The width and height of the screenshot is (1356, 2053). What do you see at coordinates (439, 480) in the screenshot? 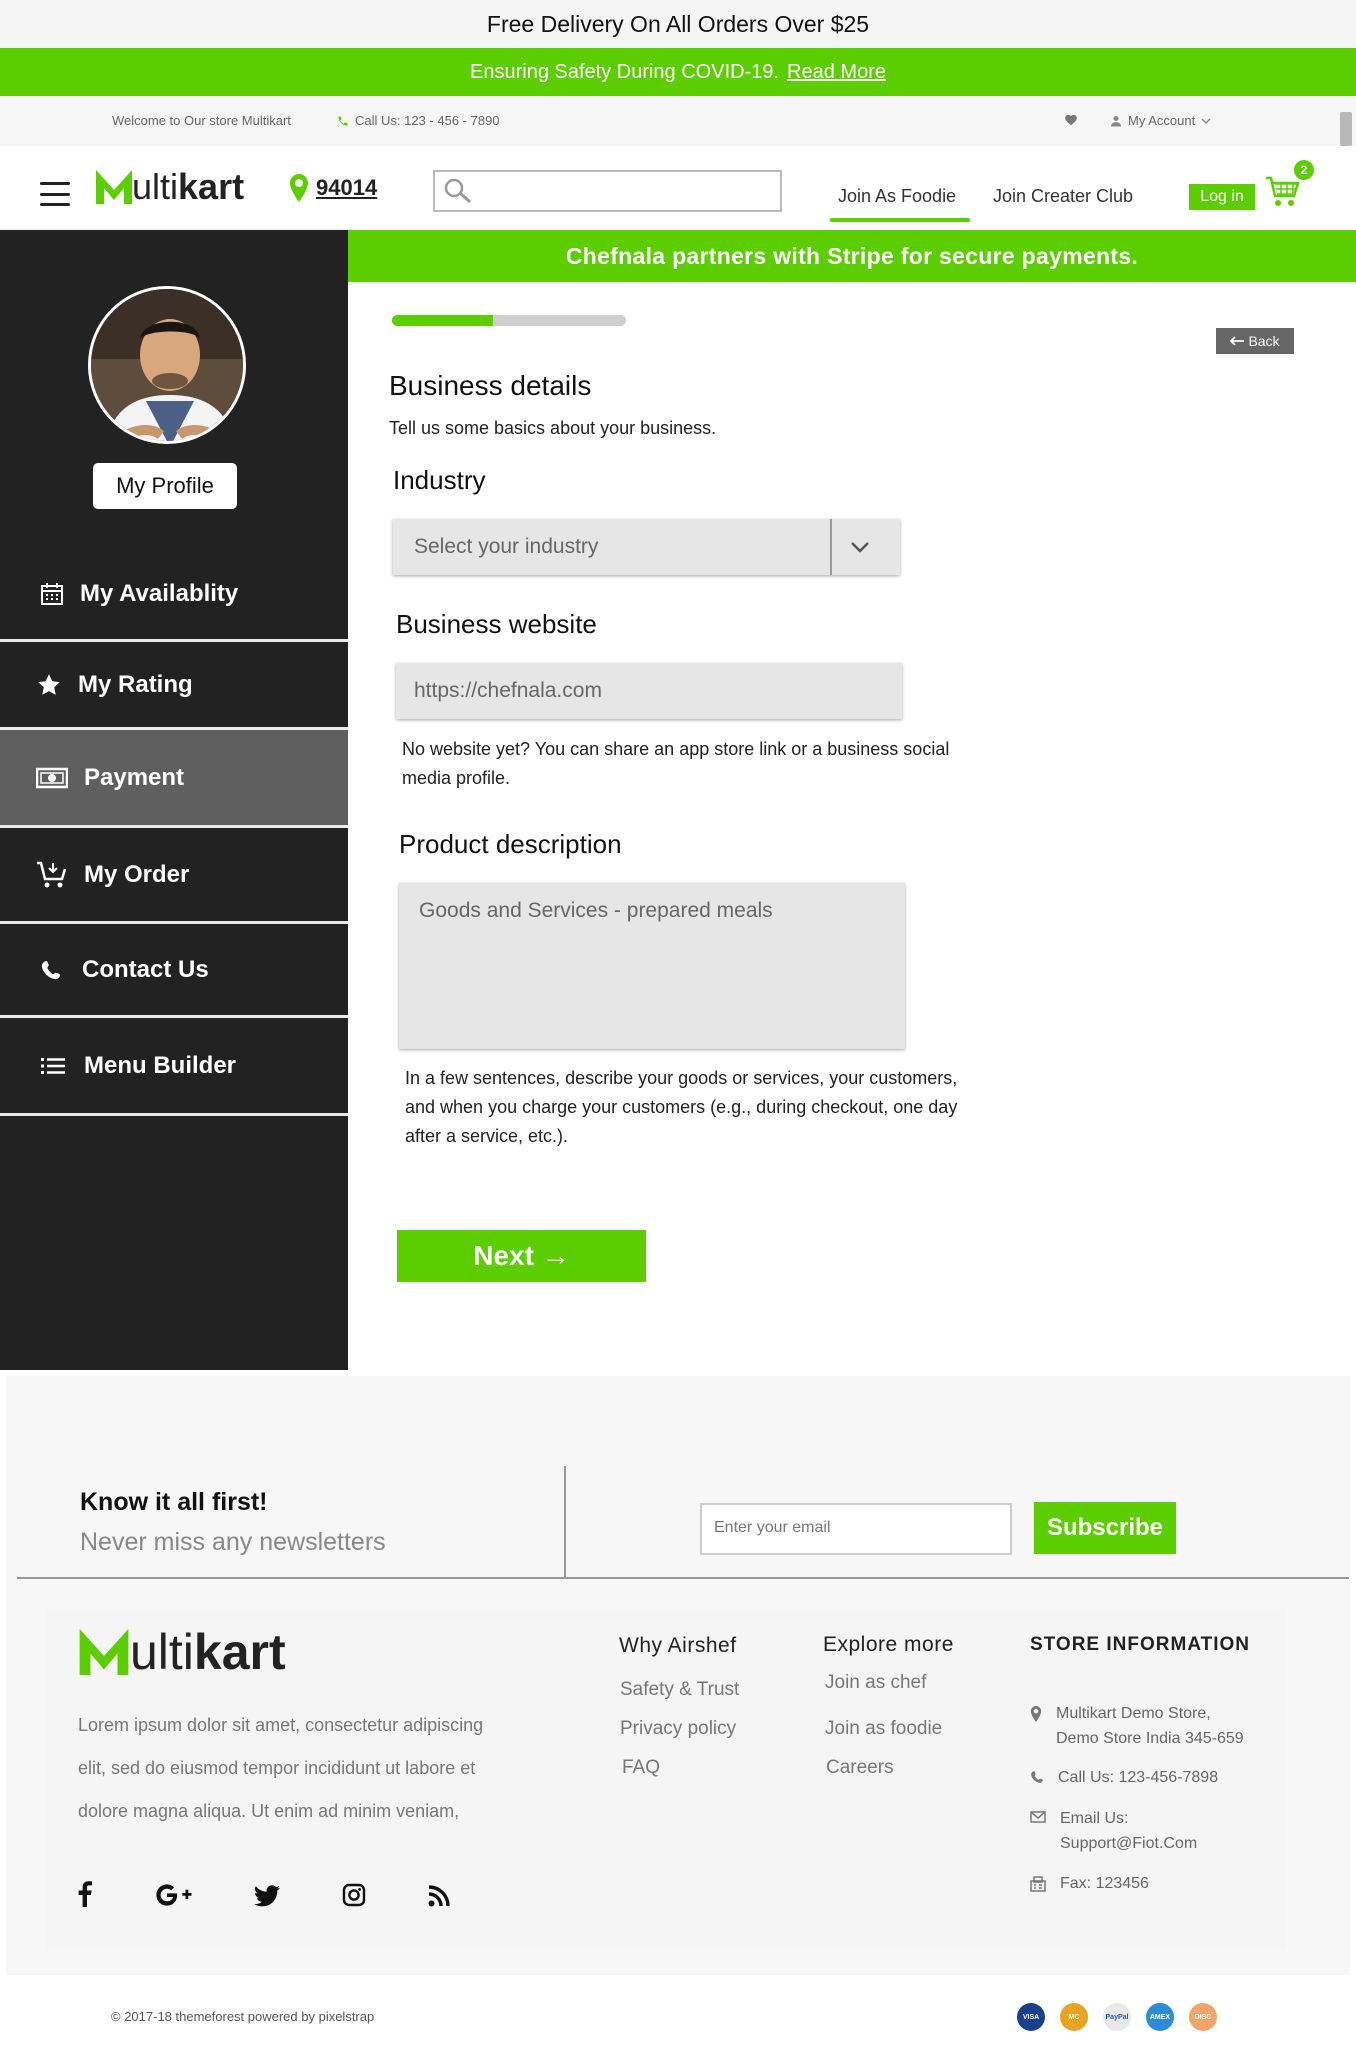
I see `industry-label: Industry` at bounding box center [439, 480].